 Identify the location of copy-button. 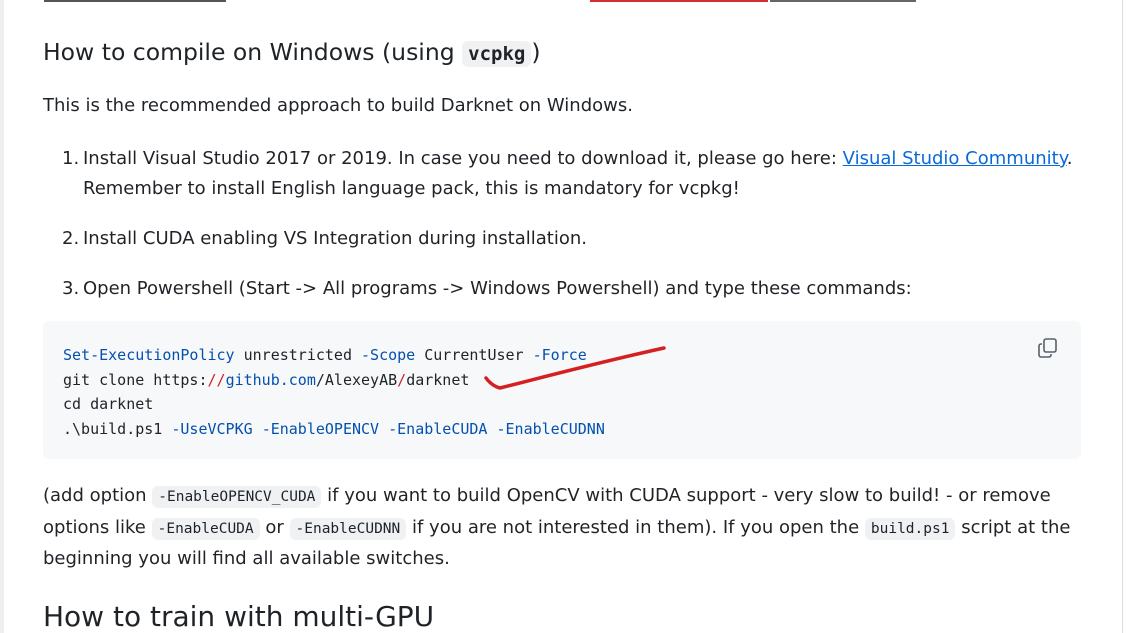
(1050, 350).